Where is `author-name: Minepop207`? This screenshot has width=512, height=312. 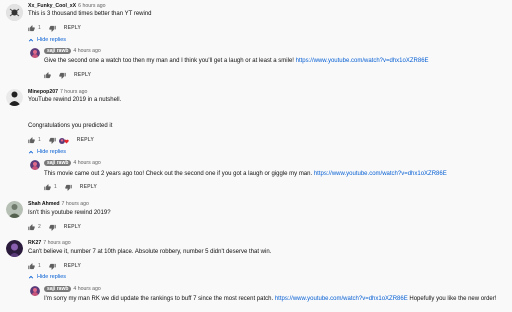 author-name: Minepop207 is located at coordinates (43, 92).